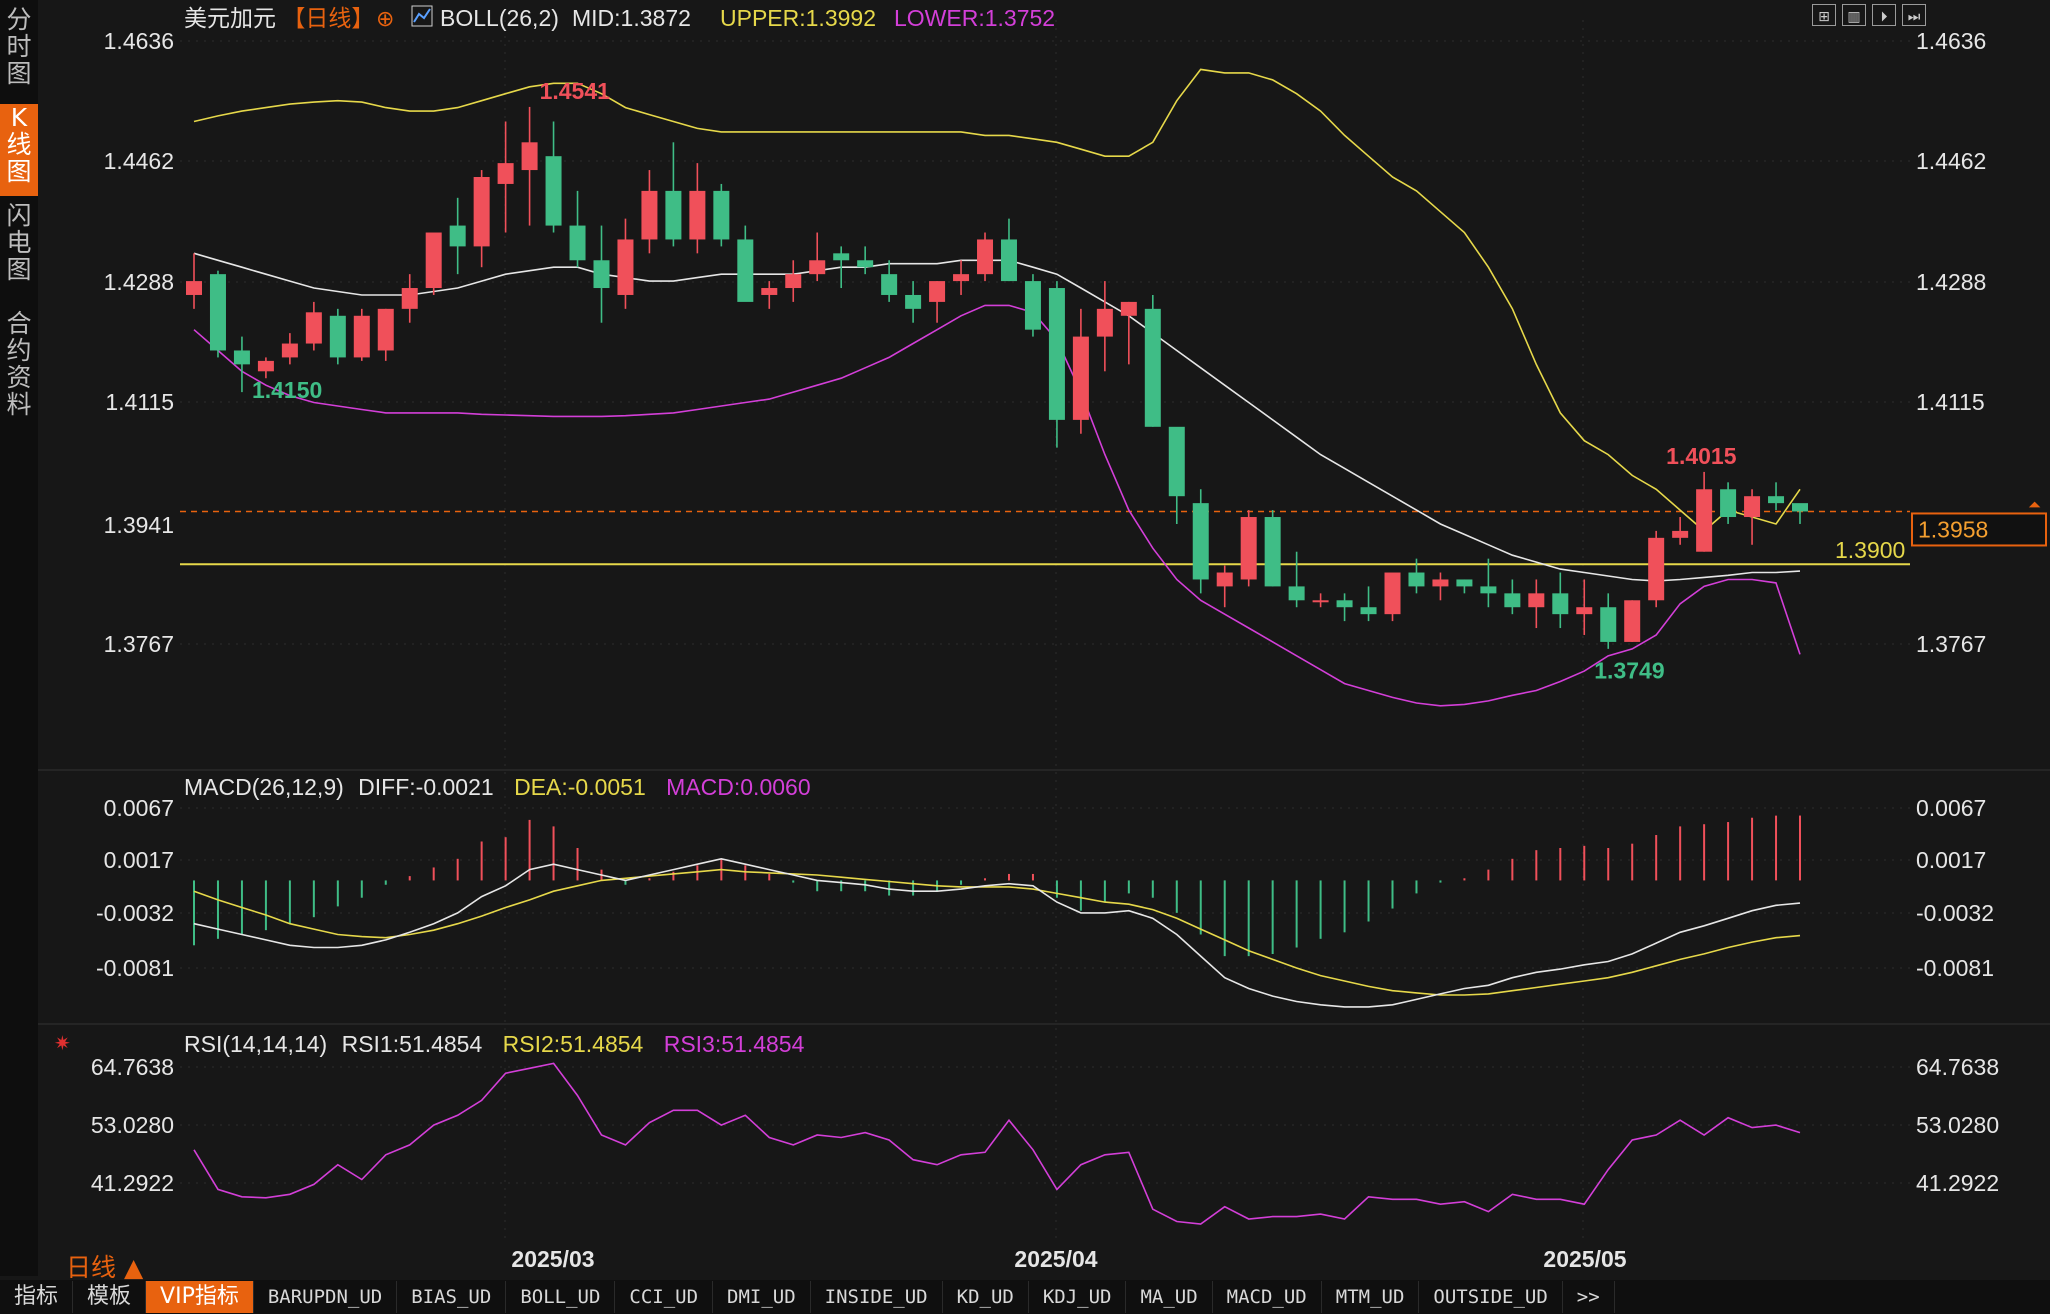 The height and width of the screenshot is (1314, 2050). What do you see at coordinates (1701, 456) in the screenshot?
I see `recent-high-mark-label: 1.4015` at bounding box center [1701, 456].